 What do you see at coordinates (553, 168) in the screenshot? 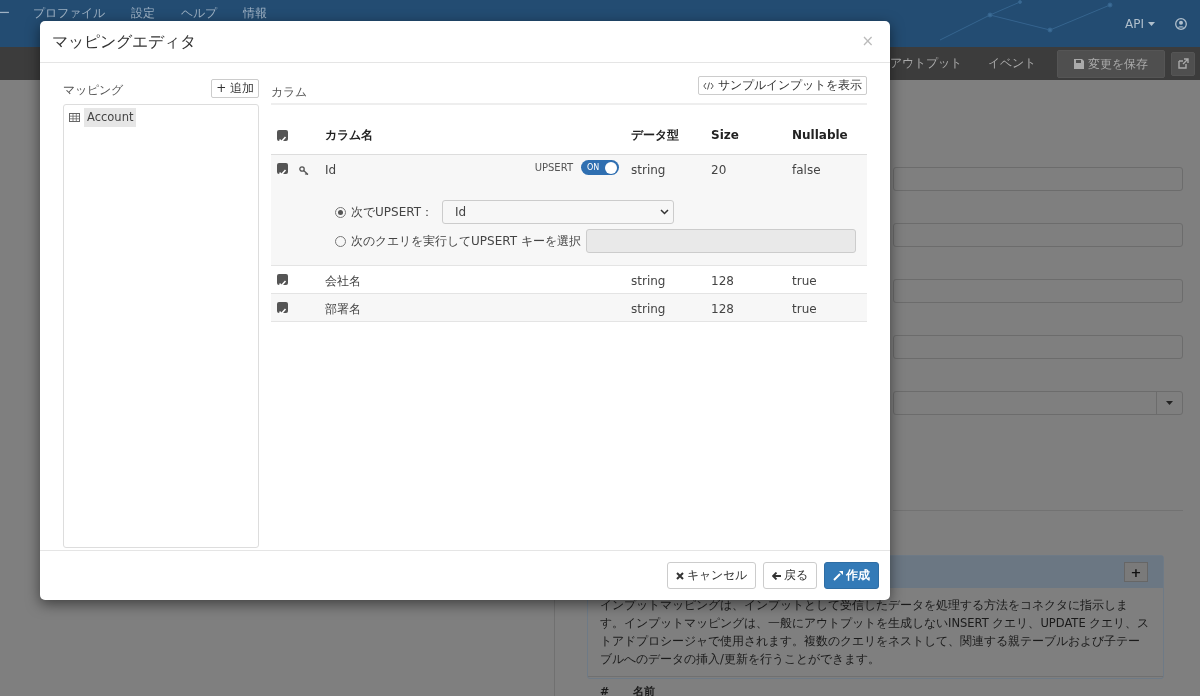
I see `upsert-label: UPSERT` at bounding box center [553, 168].